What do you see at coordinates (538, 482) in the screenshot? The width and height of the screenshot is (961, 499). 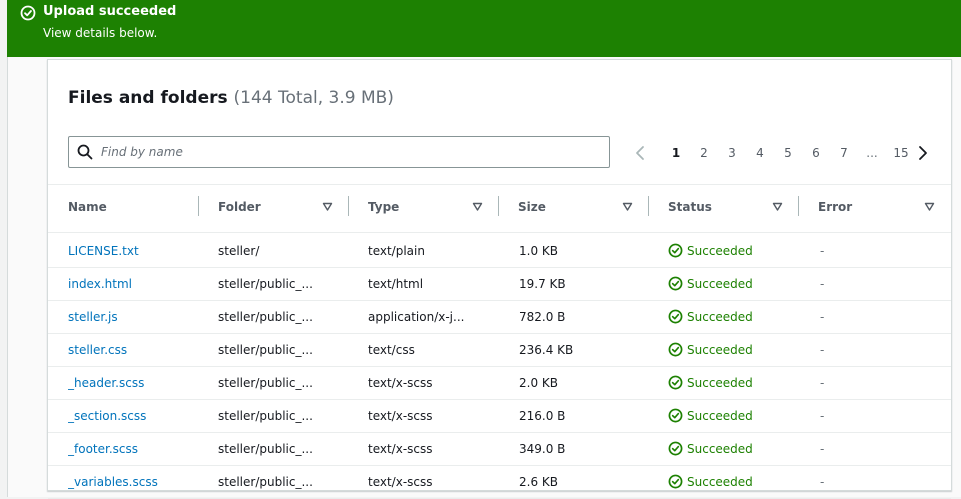 I see `file-size: 2.6 KB` at bounding box center [538, 482].